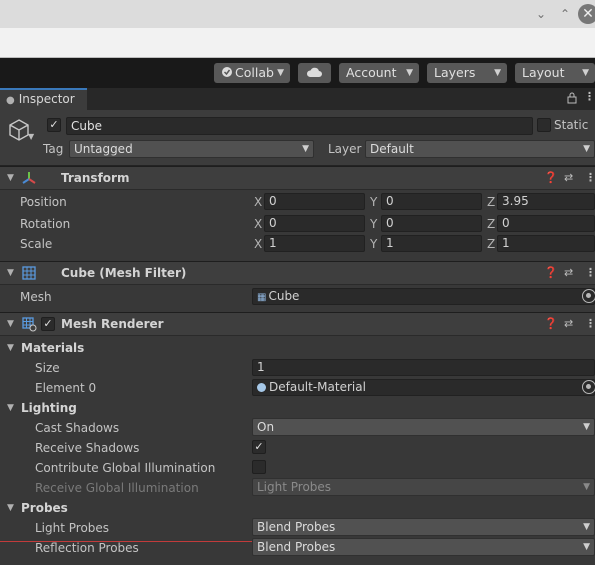 This screenshot has height=565, width=595. Describe the element at coordinates (299, 126) in the screenshot. I see `gameobject-name-input: Cube` at that location.